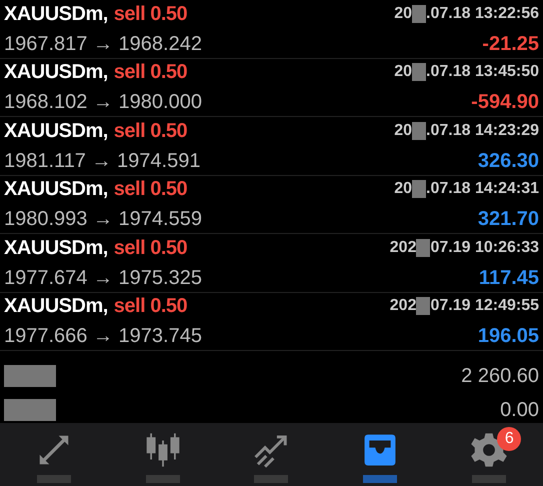 The image size is (543, 486). What do you see at coordinates (102, 161) in the screenshot?
I see `price-text: 1981.117 → 1974.591` at bounding box center [102, 161].